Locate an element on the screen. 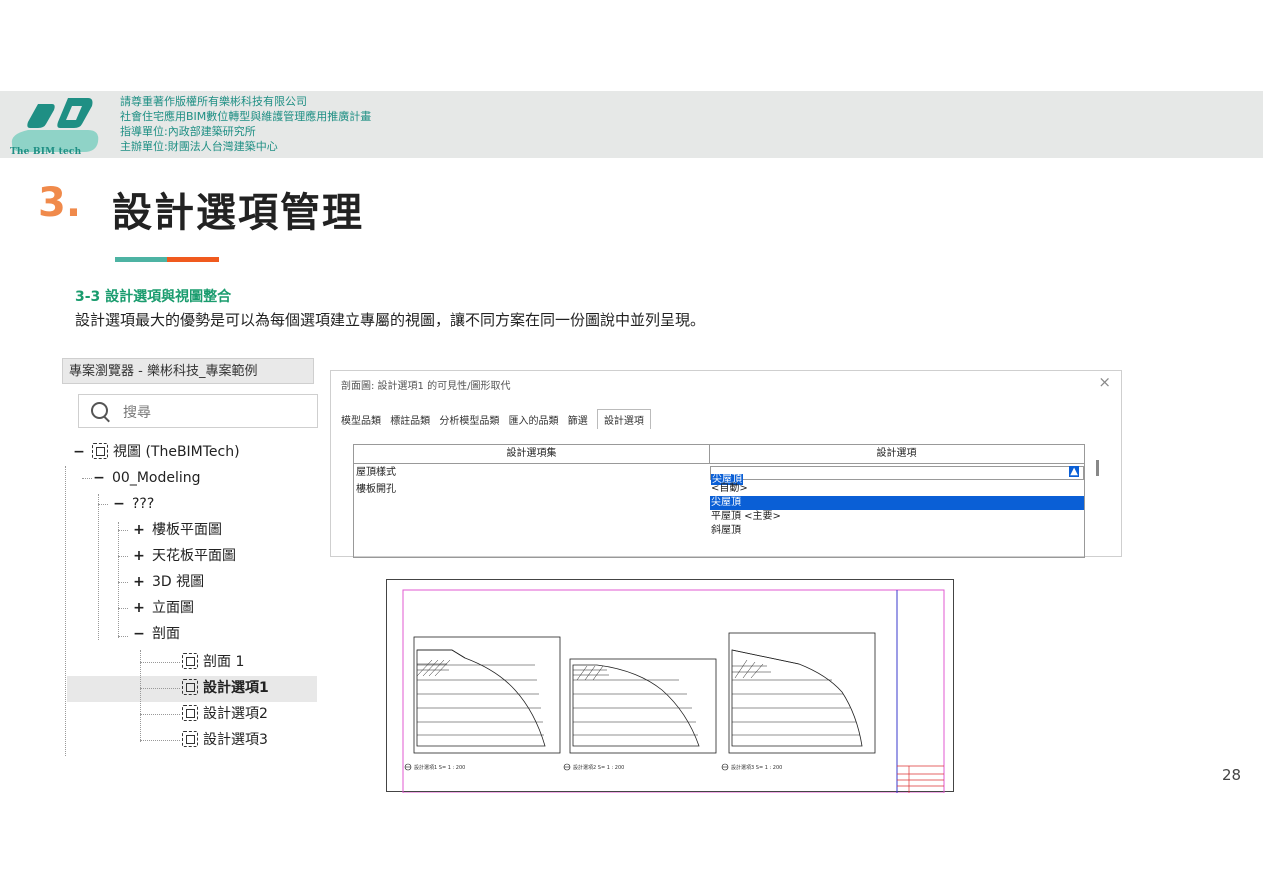  tree-item-design-option-1: 設計選項1 is located at coordinates (225, 688).